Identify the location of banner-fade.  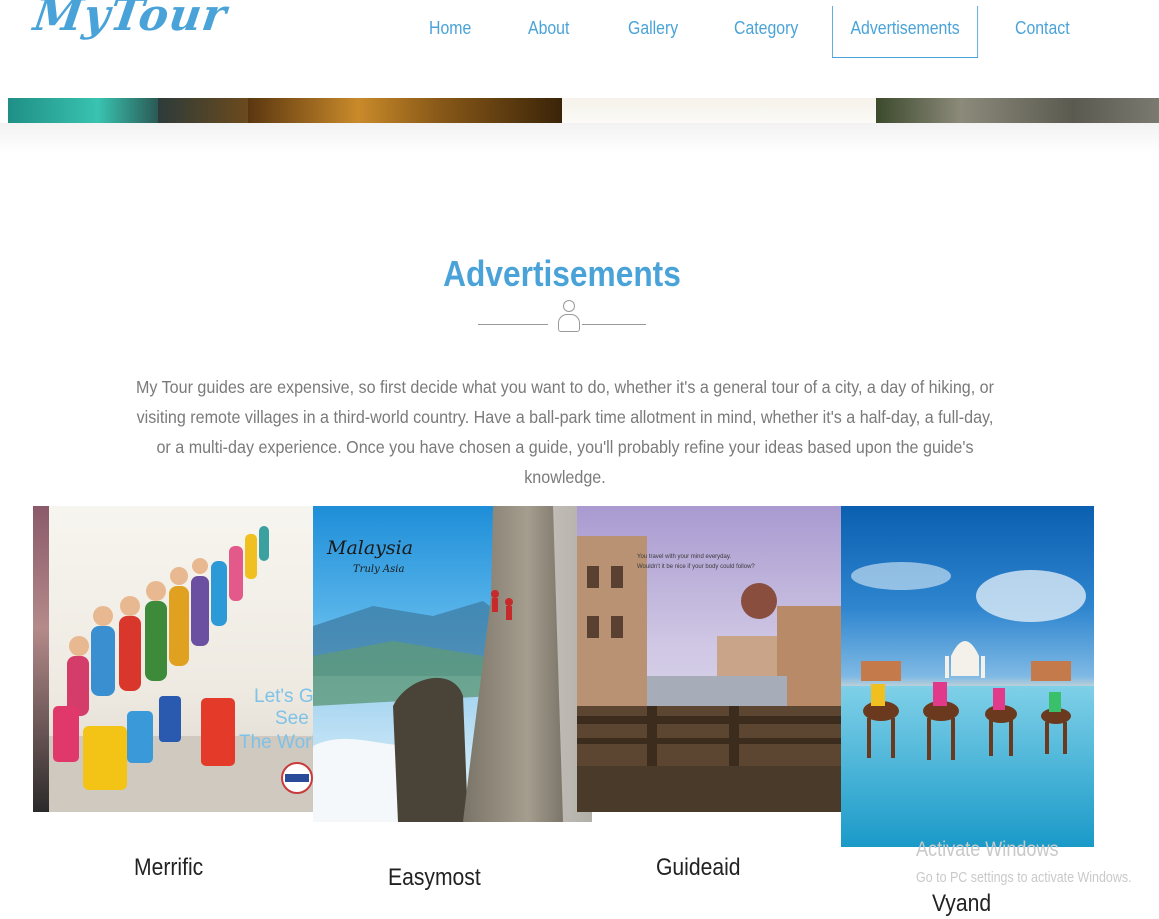
(579, 138).